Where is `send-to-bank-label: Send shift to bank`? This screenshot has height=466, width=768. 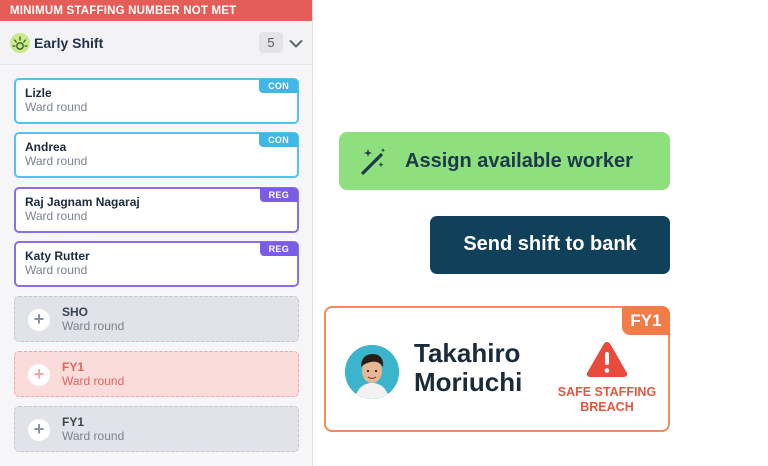
send-to-bank-label: Send shift to bank is located at coordinates (550, 244).